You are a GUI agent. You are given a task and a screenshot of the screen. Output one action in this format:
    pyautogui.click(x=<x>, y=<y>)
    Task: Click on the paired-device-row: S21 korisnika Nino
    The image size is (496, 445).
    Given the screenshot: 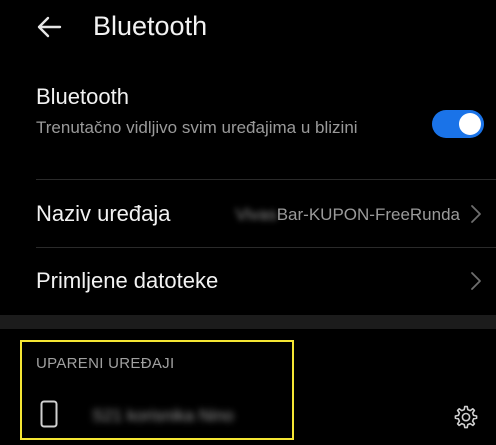 What is the action you would take?
    pyautogui.click(x=248, y=418)
    